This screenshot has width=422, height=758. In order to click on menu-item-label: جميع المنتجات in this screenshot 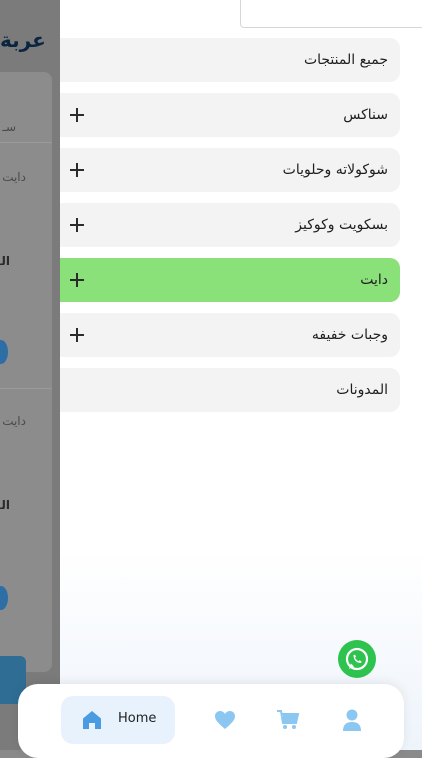, I will do `click(345, 60)`.